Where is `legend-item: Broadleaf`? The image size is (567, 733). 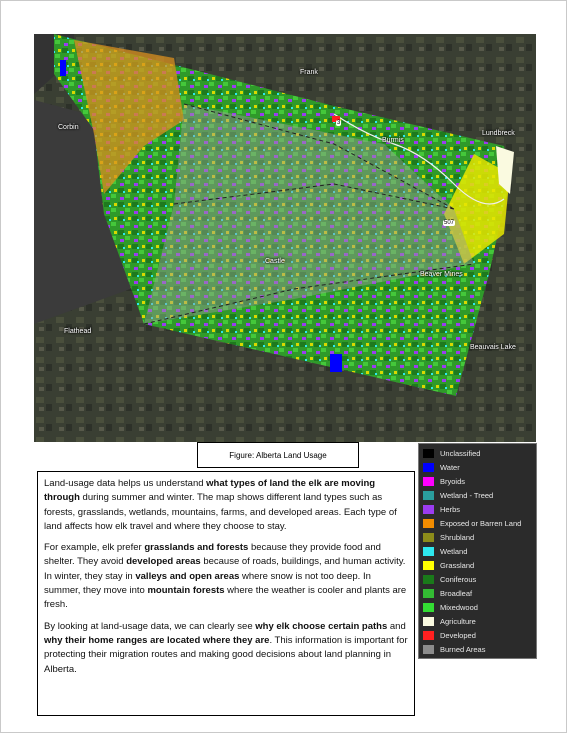 legend-item: Broadleaf is located at coordinates (447, 593).